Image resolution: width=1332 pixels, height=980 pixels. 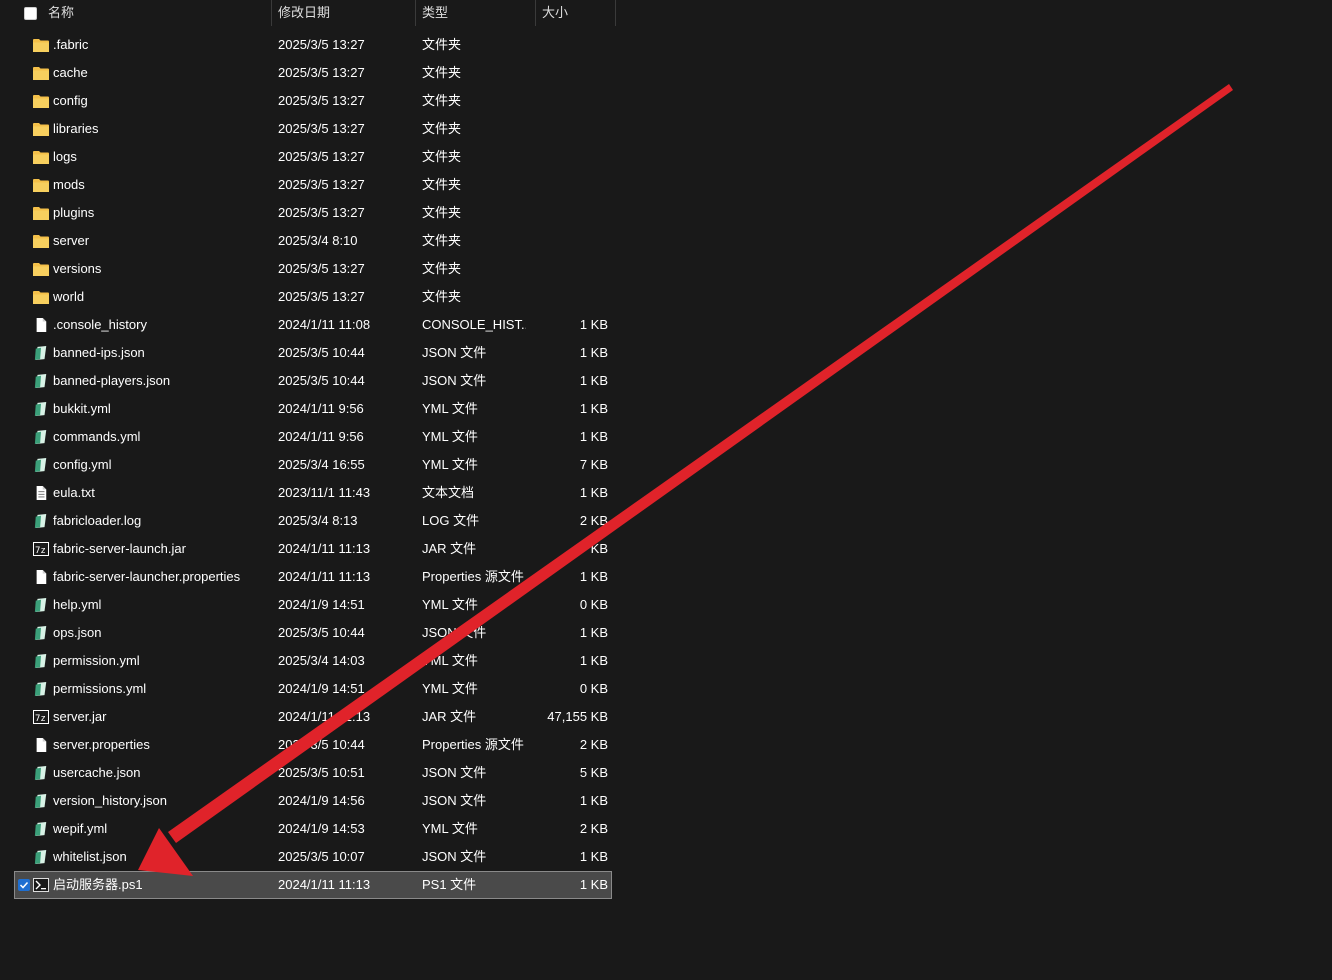 What do you see at coordinates (308, 465) in the screenshot?
I see `file-row: config.yml 2025/3/4 16:55 YML 文件 7 KB` at bounding box center [308, 465].